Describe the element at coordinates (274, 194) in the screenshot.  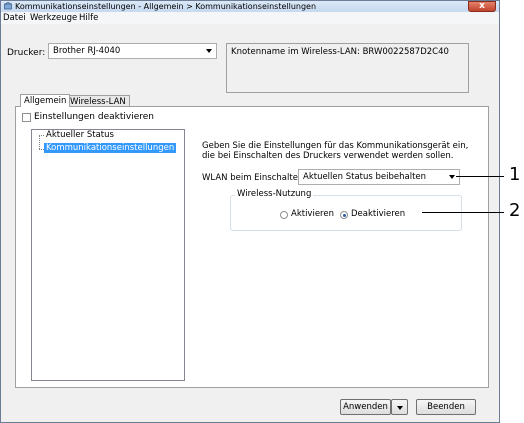
I see `wireless-usage-legend: Wireless-Nutzung` at that location.